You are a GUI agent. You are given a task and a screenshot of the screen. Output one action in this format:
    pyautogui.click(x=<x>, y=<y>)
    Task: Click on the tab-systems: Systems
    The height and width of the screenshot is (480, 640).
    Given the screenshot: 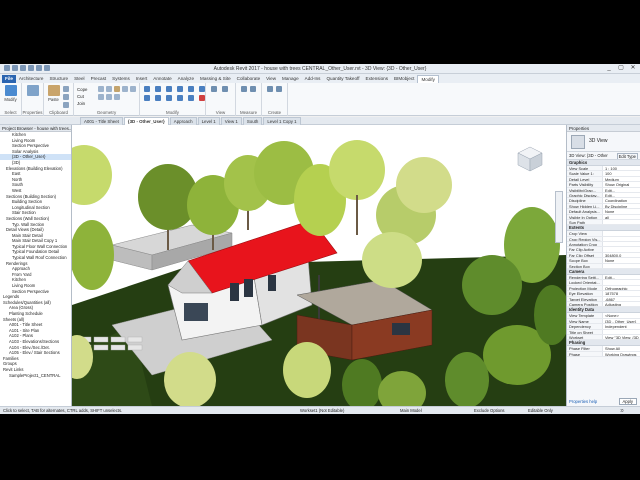 What is the action you would take?
    pyautogui.click(x=121, y=79)
    